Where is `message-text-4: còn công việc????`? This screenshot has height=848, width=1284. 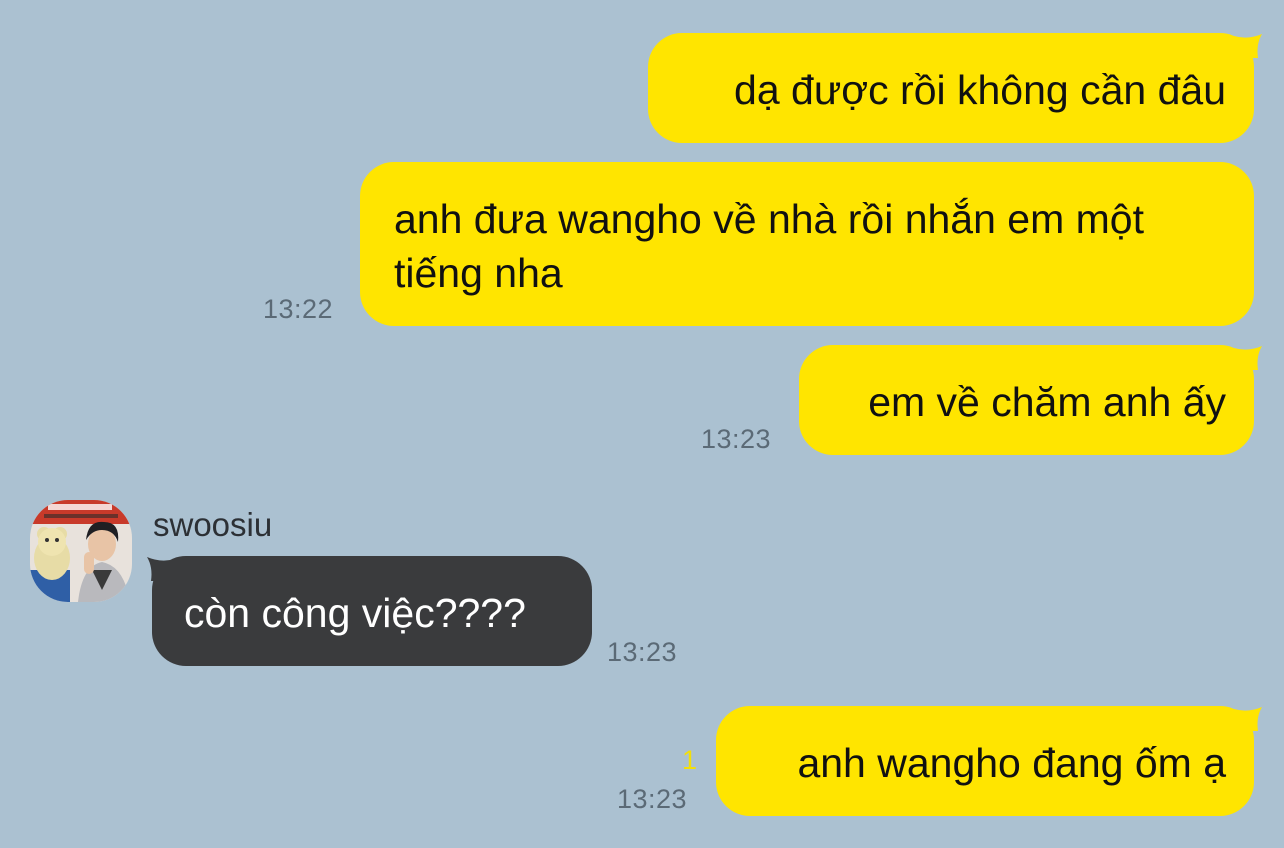
message-text-4: còn công việc???? is located at coordinates (355, 613).